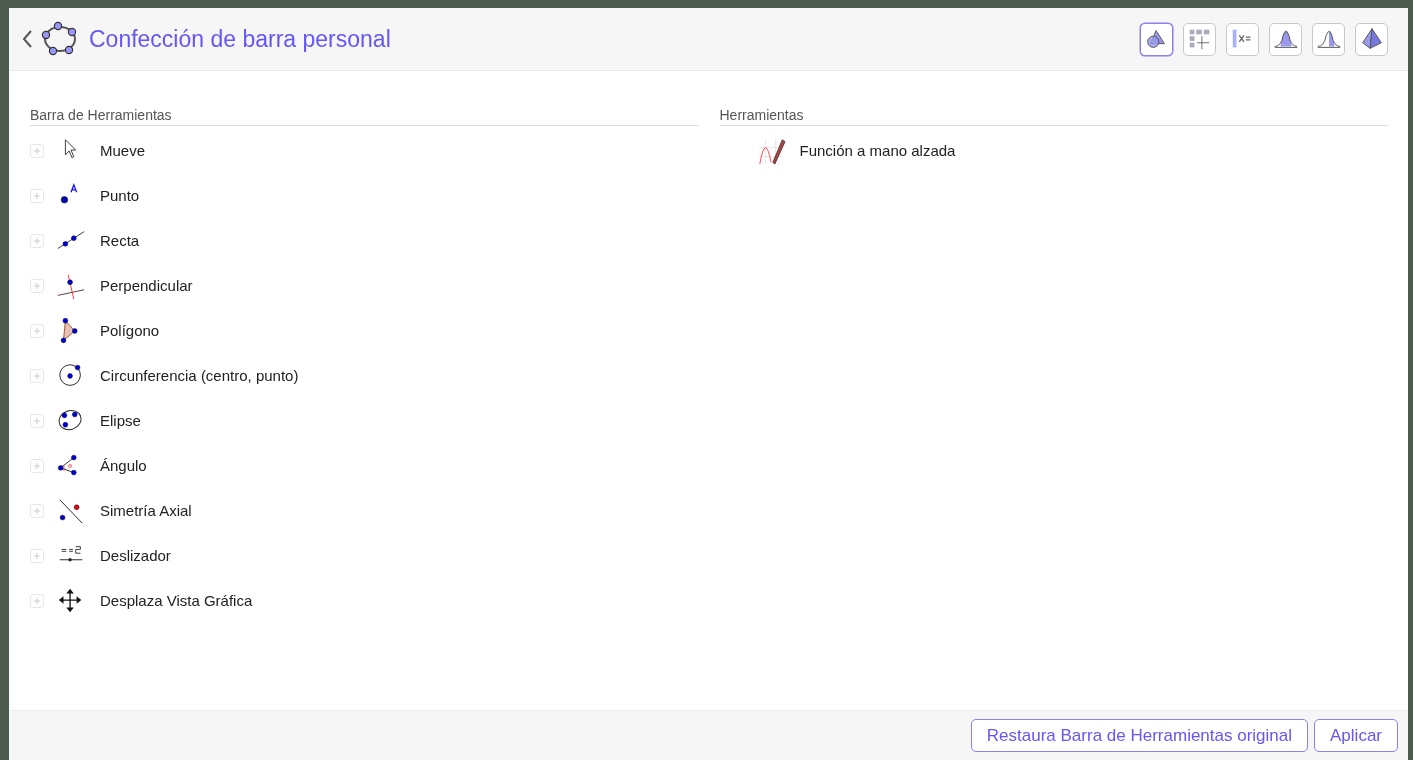 Image resolution: width=1413 pixels, height=760 pixels. I want to click on tool-label: Punto, so click(120, 195).